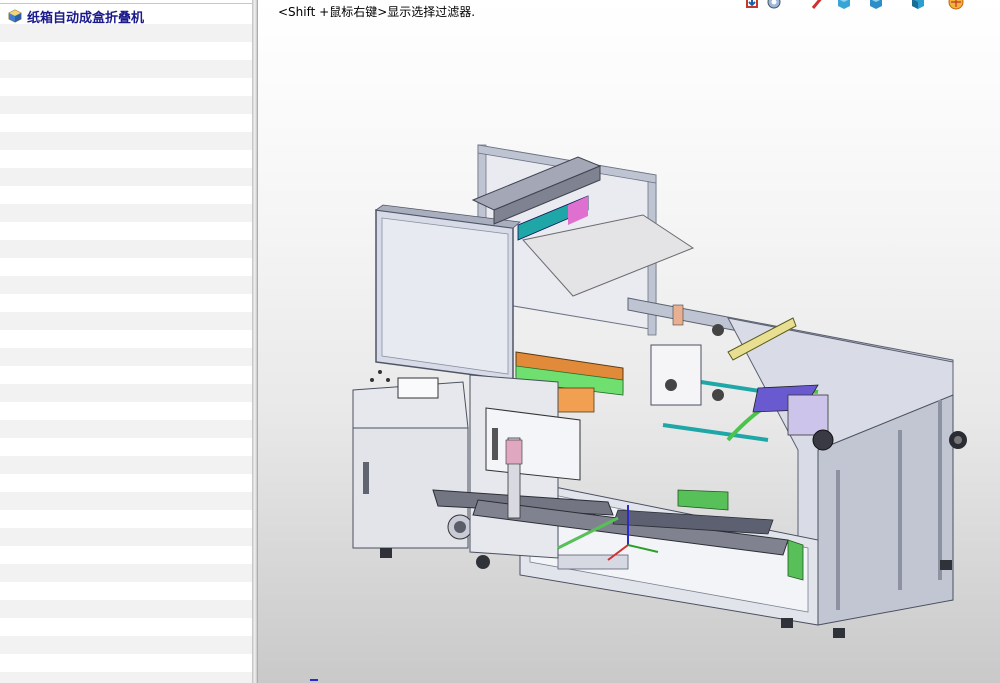  What do you see at coordinates (86, 17) in the screenshot?
I see `tree-root-label: 纸箱自动成盒折叠机` at bounding box center [86, 17].